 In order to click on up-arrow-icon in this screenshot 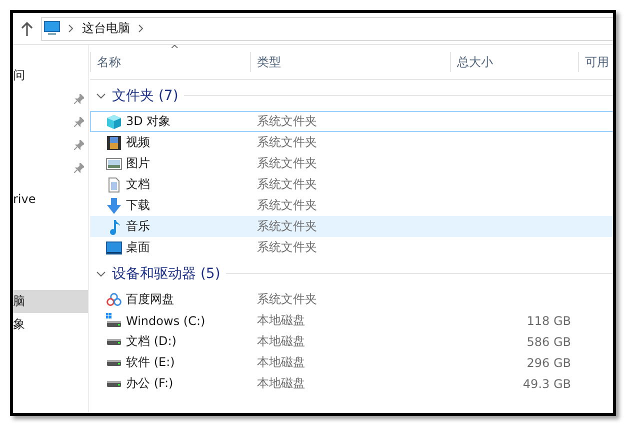, I will do `click(27, 29)`.